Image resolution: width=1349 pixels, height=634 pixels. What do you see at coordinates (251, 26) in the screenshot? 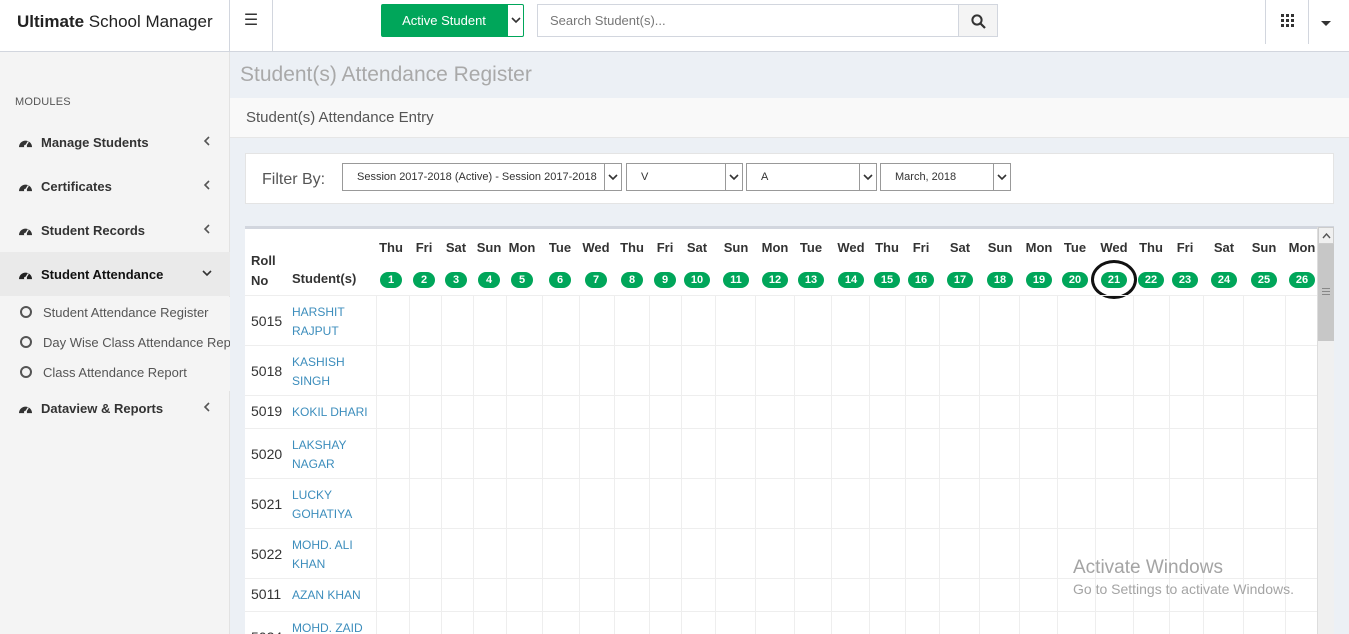
I see `sidebar-toggle-icon: ☰` at bounding box center [251, 26].